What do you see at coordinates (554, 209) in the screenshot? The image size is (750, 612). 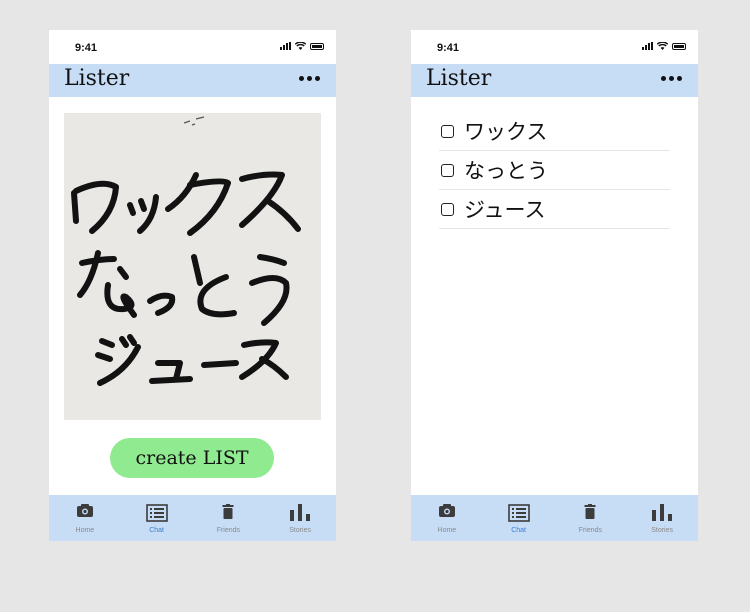 I see `list-item: ジュース` at bounding box center [554, 209].